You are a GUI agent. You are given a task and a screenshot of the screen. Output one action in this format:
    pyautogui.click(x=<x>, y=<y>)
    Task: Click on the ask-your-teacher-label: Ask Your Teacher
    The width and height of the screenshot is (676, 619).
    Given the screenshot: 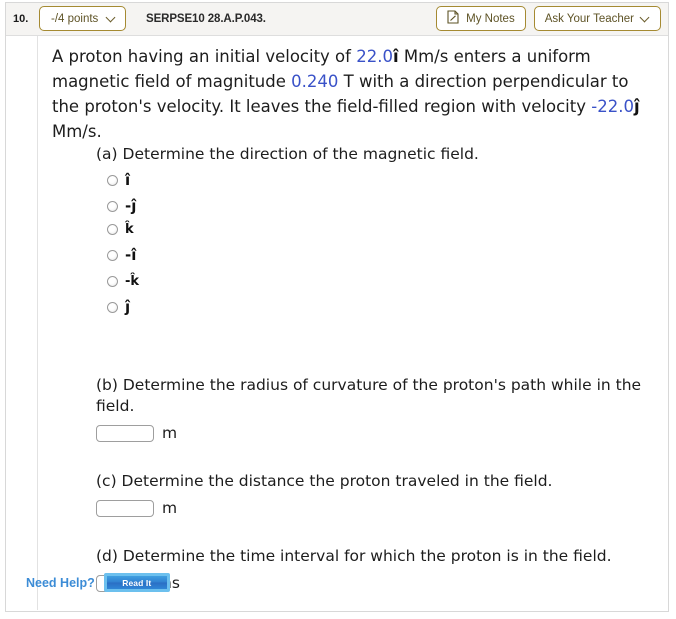 What is the action you would take?
    pyautogui.click(x=589, y=18)
    